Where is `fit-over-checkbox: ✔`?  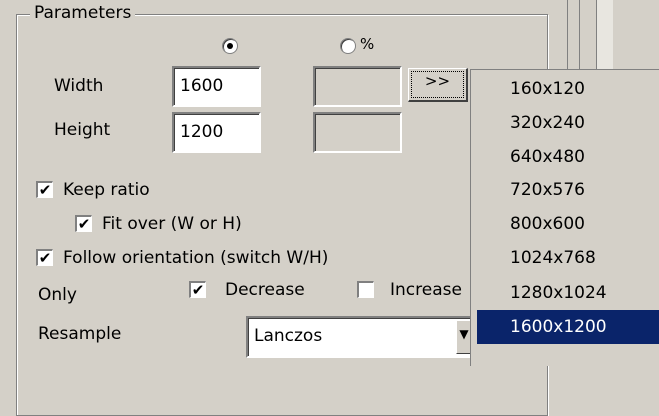
fit-over-checkbox: ✔ is located at coordinates (83, 223).